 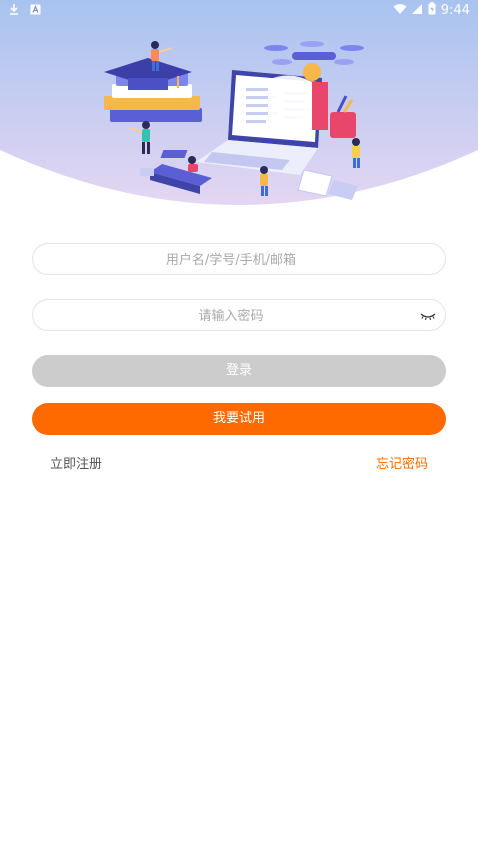 What do you see at coordinates (76, 462) in the screenshot?
I see `register-link: 立即注册` at bounding box center [76, 462].